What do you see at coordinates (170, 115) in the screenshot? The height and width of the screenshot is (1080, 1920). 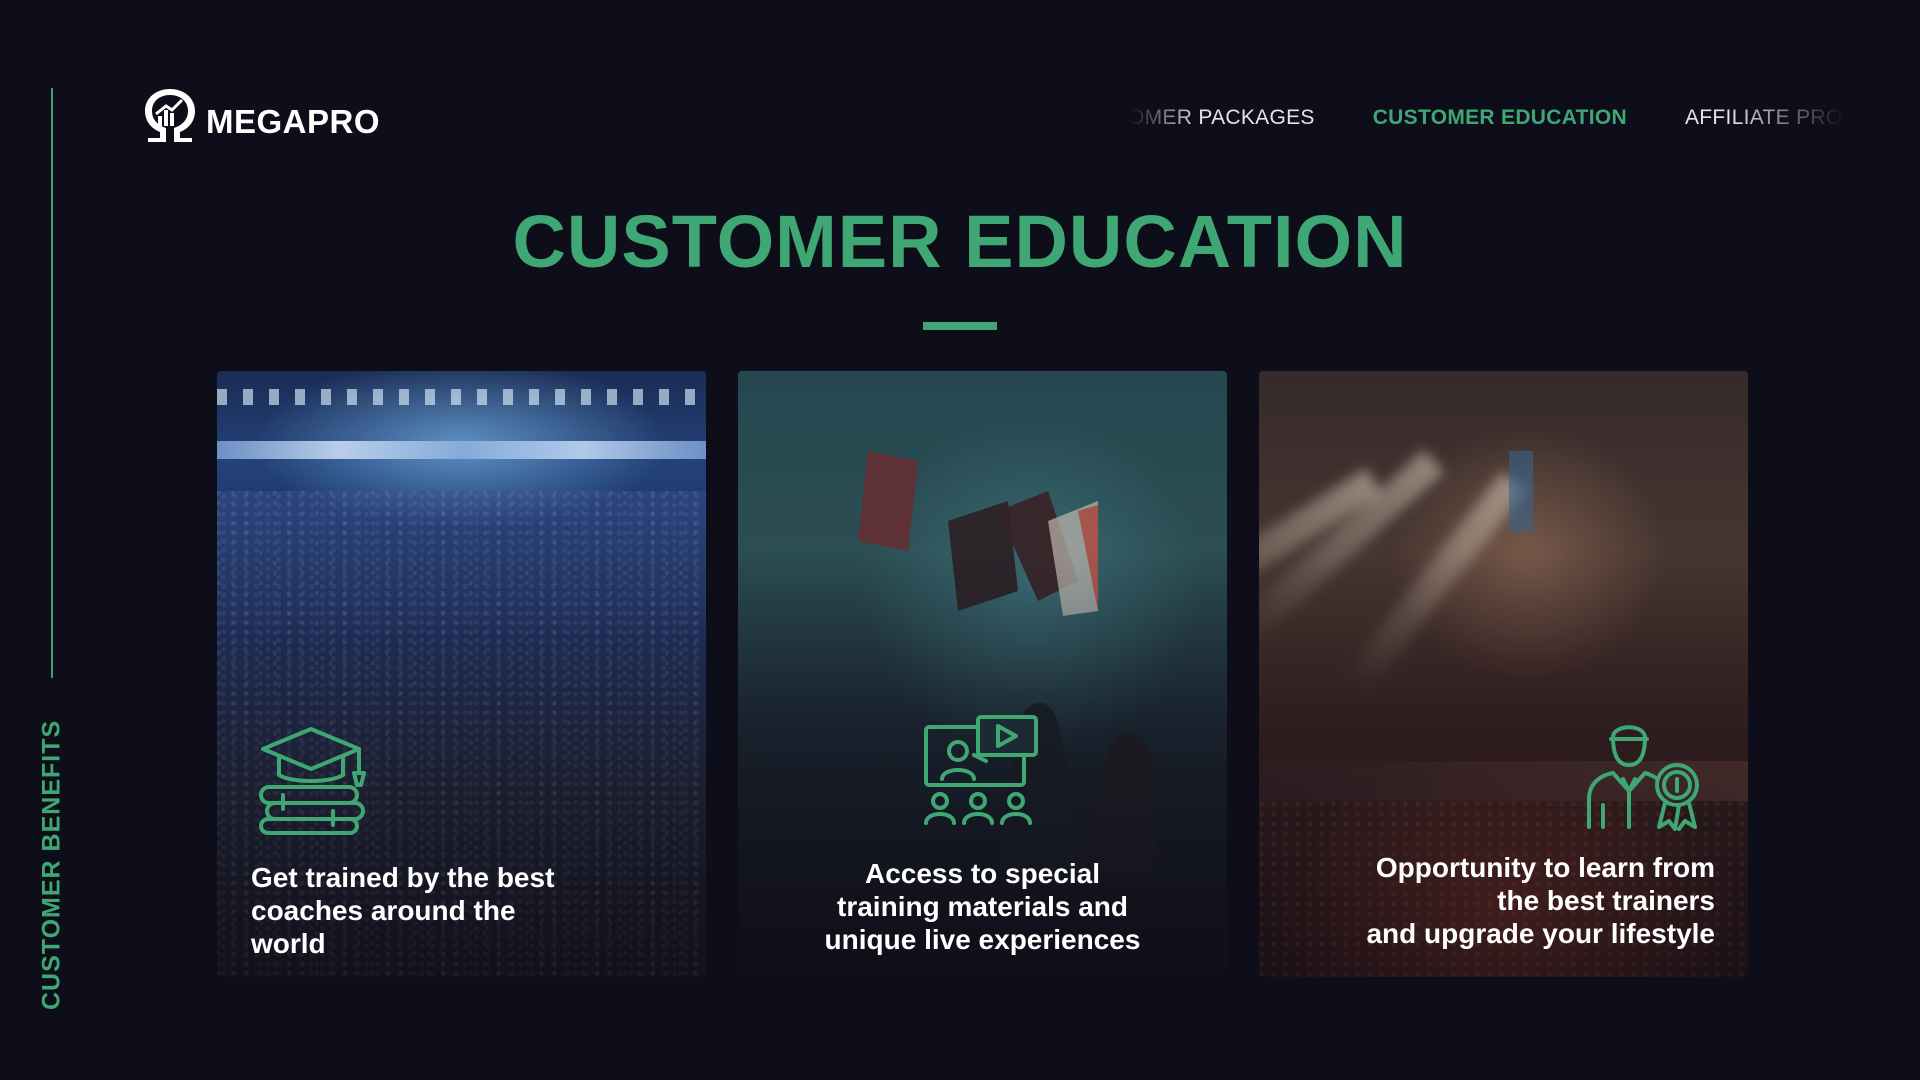 I see `omega-logo-icon` at bounding box center [170, 115].